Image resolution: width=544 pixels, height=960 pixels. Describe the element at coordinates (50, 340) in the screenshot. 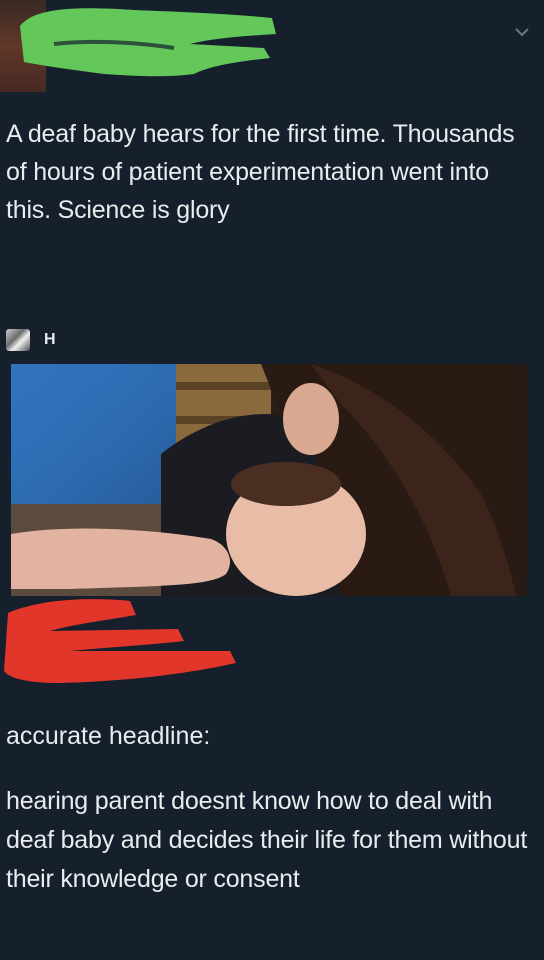

I see `quoted-author-name: H` at that location.